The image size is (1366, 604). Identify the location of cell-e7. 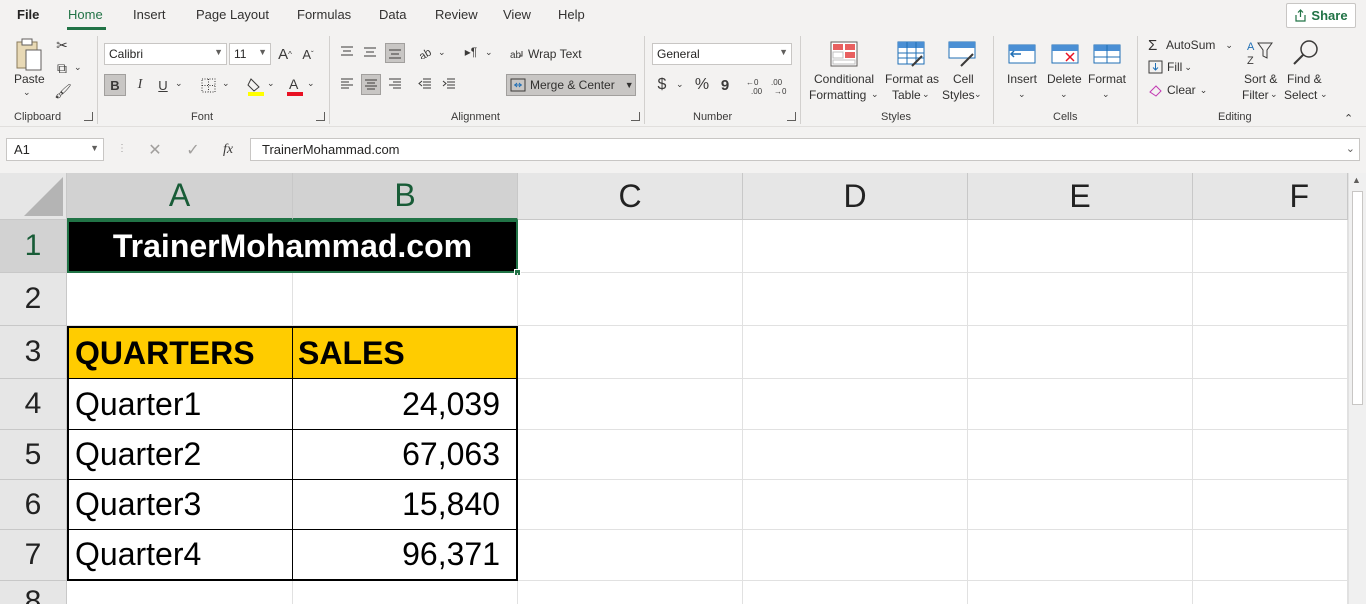
(1080, 555).